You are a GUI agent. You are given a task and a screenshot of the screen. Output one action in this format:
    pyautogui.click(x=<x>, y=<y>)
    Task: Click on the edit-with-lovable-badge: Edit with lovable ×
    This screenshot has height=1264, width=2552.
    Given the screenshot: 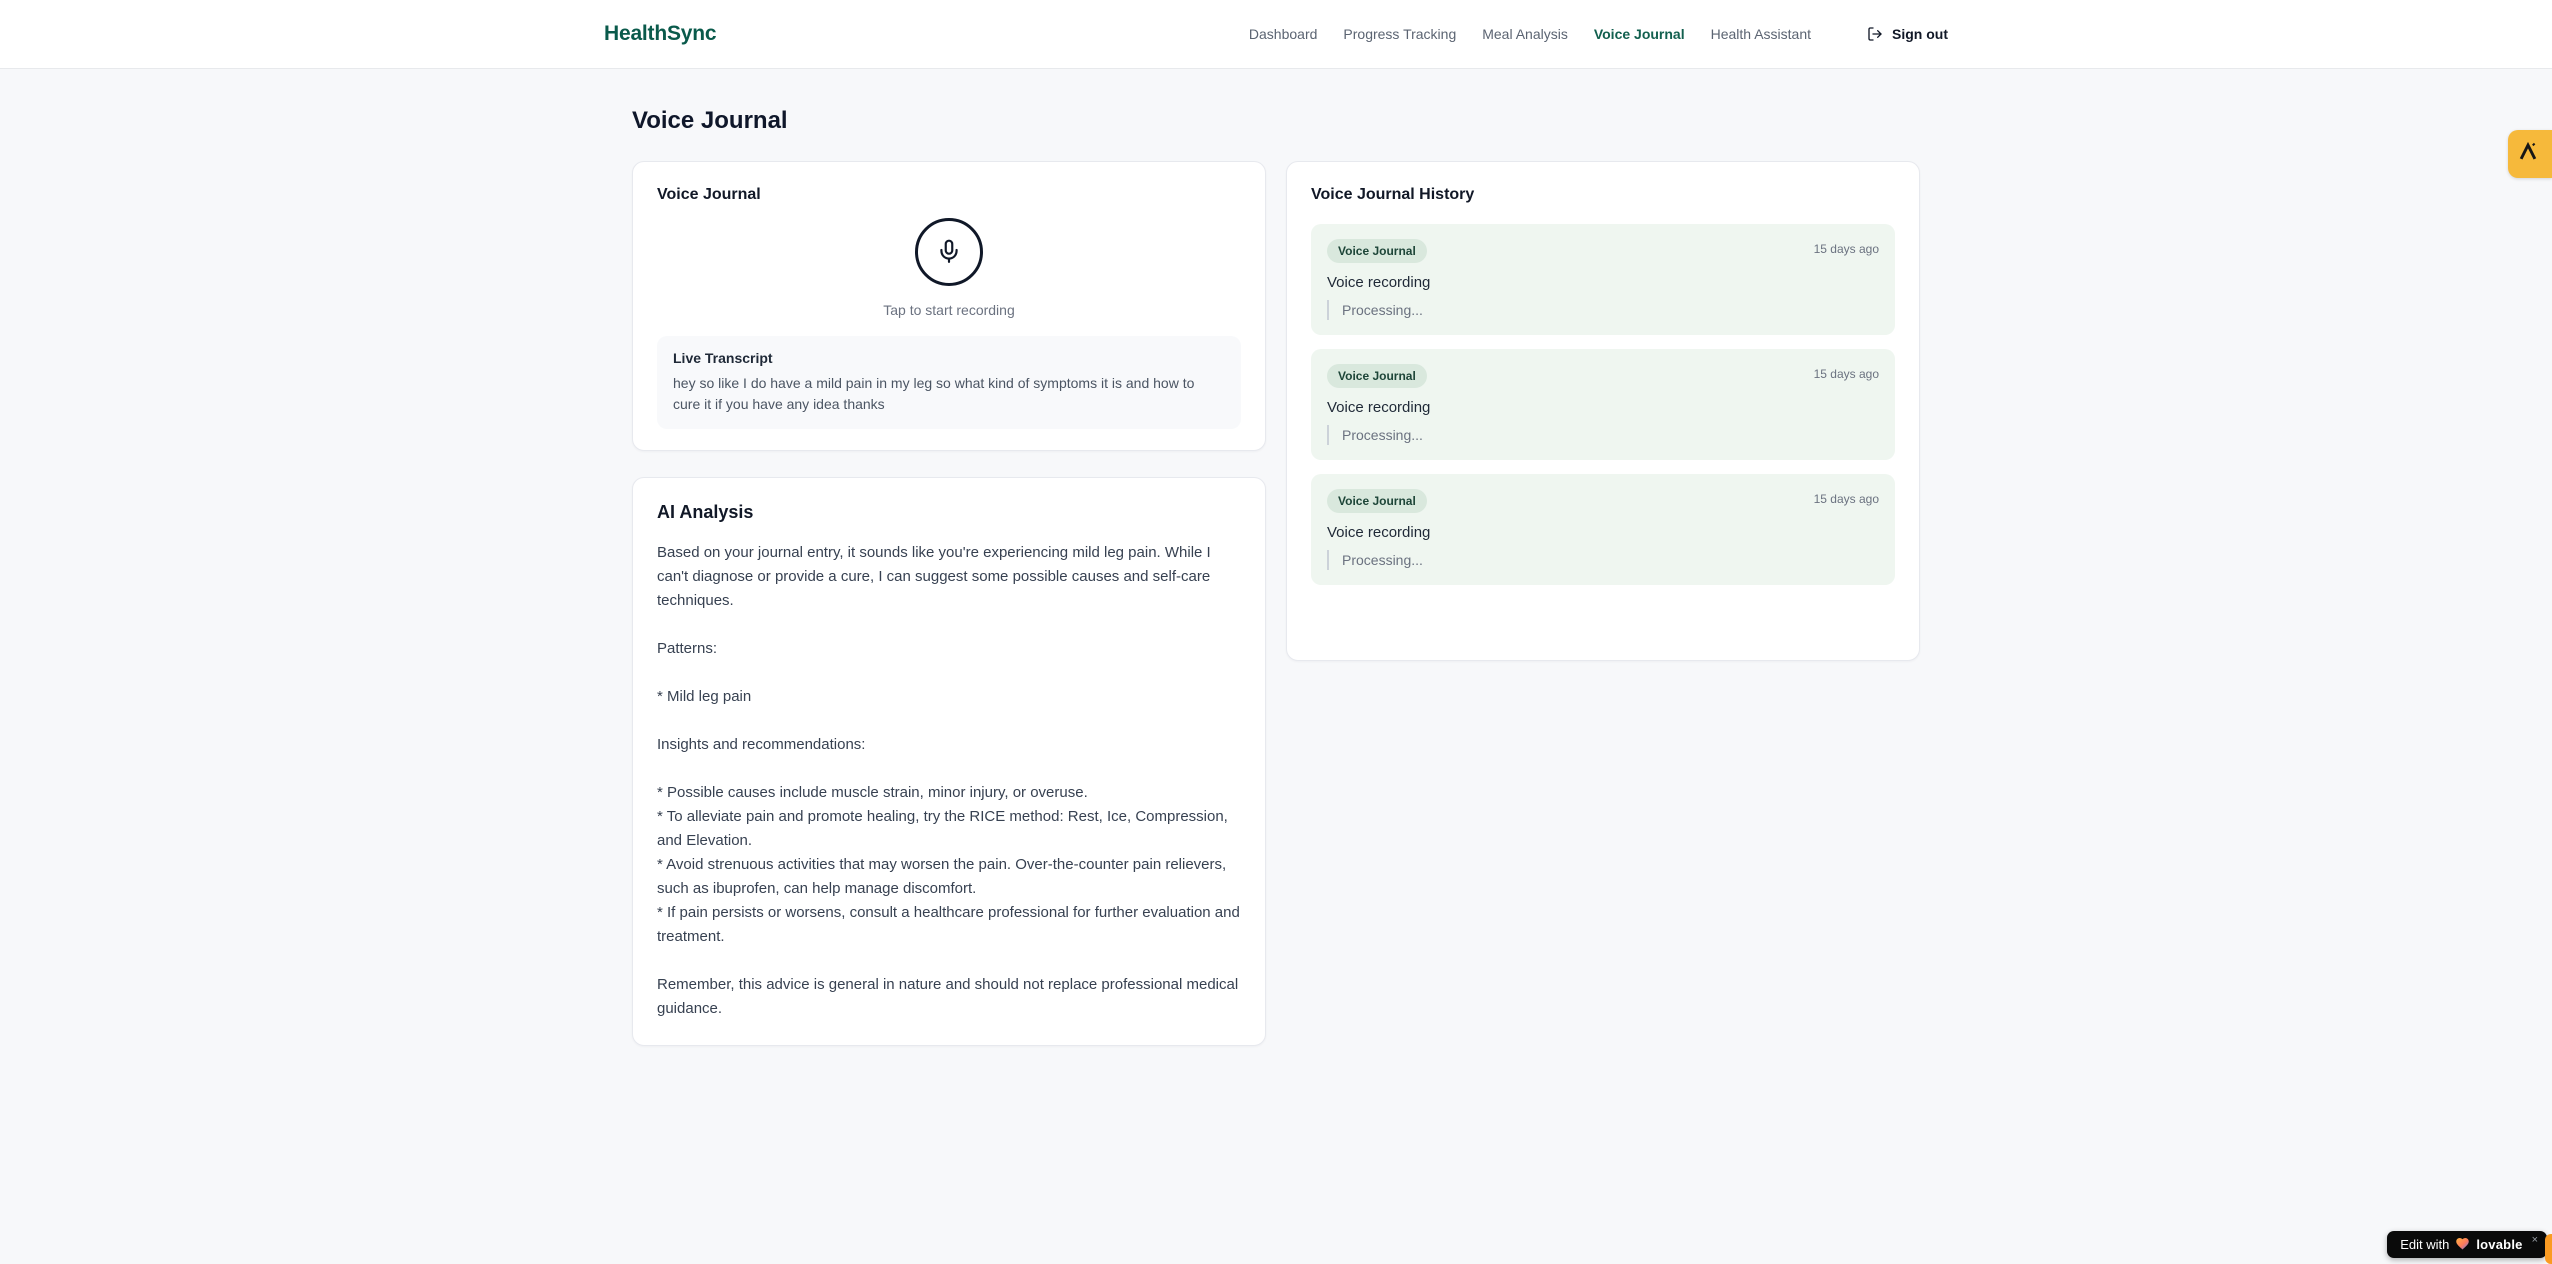 What is the action you would take?
    pyautogui.click(x=2467, y=1244)
    